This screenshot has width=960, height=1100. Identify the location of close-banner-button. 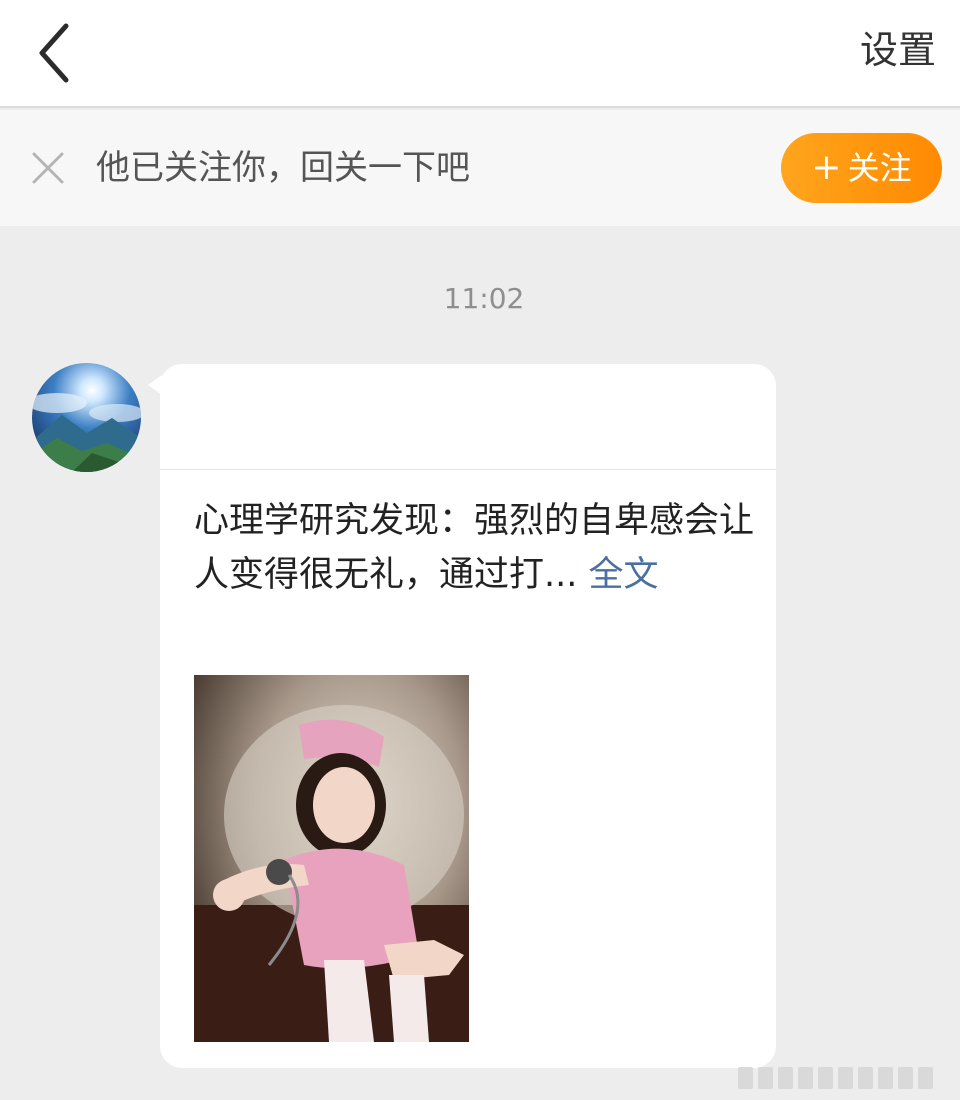
(48, 168).